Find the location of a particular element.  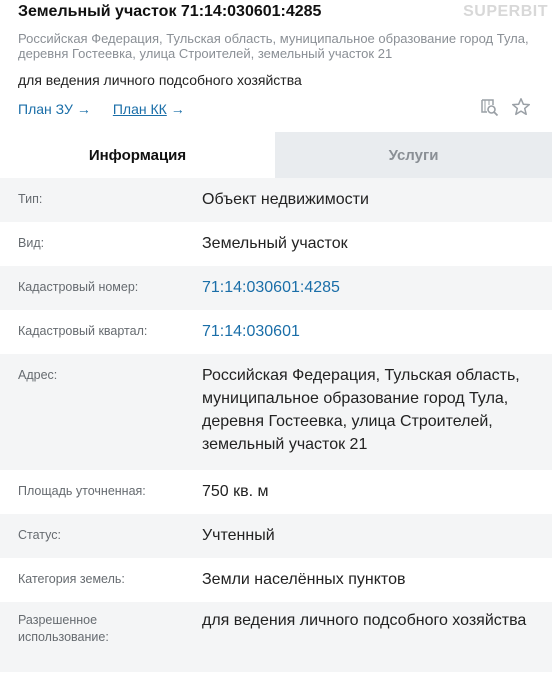

detail-value: Учтенный is located at coordinates (238, 535).